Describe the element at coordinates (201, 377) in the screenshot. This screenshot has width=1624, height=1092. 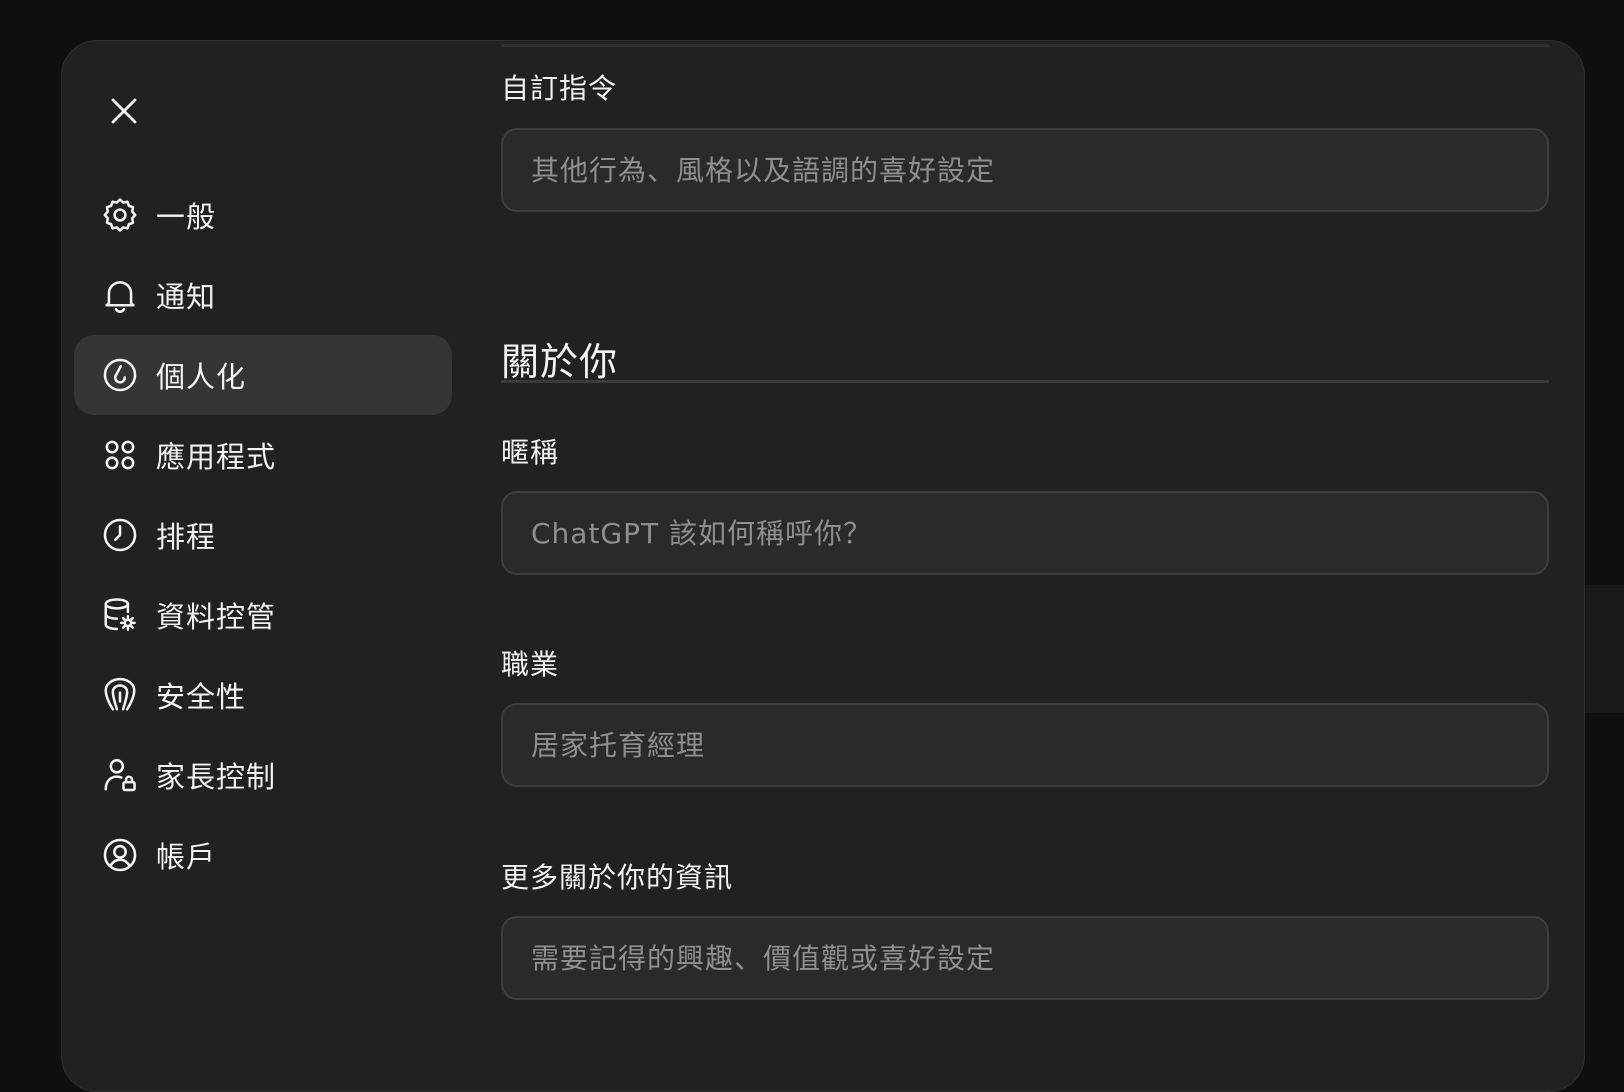
I see `sidebar-item-label: 個人化` at that location.